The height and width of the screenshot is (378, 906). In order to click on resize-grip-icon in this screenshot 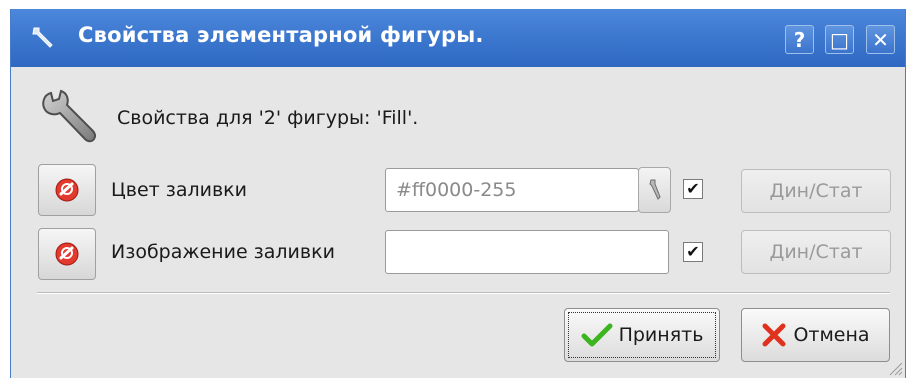, I will do `click(894, 367)`.